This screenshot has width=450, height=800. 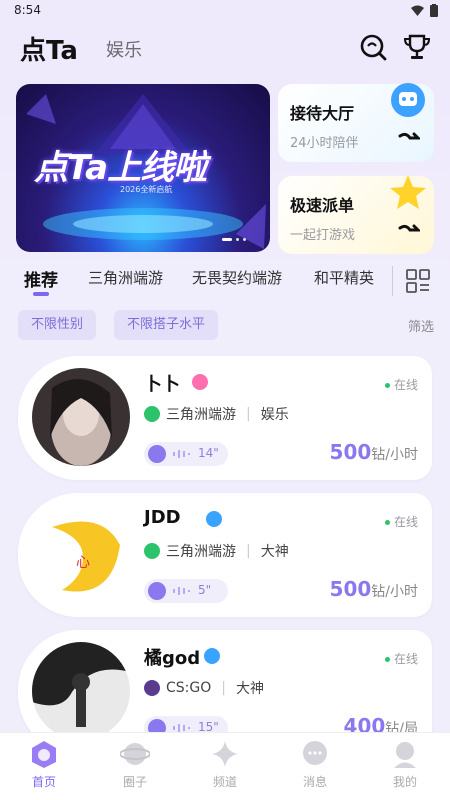 I want to click on nav-label: 频道, so click(x=224, y=782).